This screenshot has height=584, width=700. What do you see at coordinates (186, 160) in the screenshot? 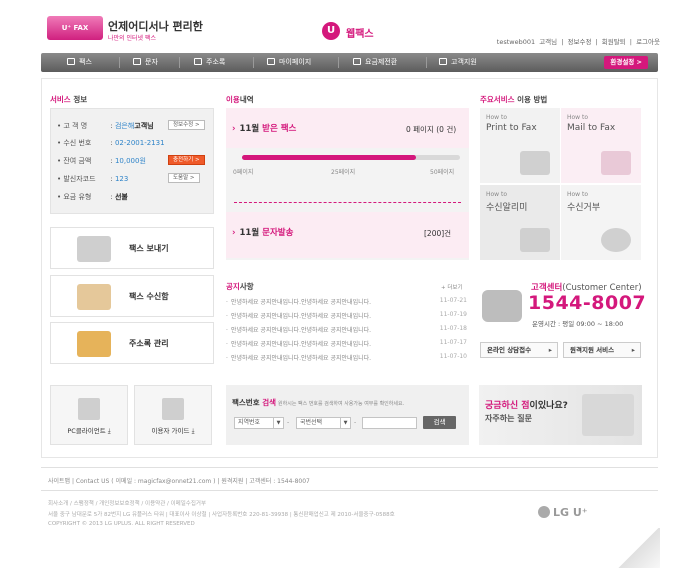
I see `charge-button: 충전하기 >` at bounding box center [186, 160].